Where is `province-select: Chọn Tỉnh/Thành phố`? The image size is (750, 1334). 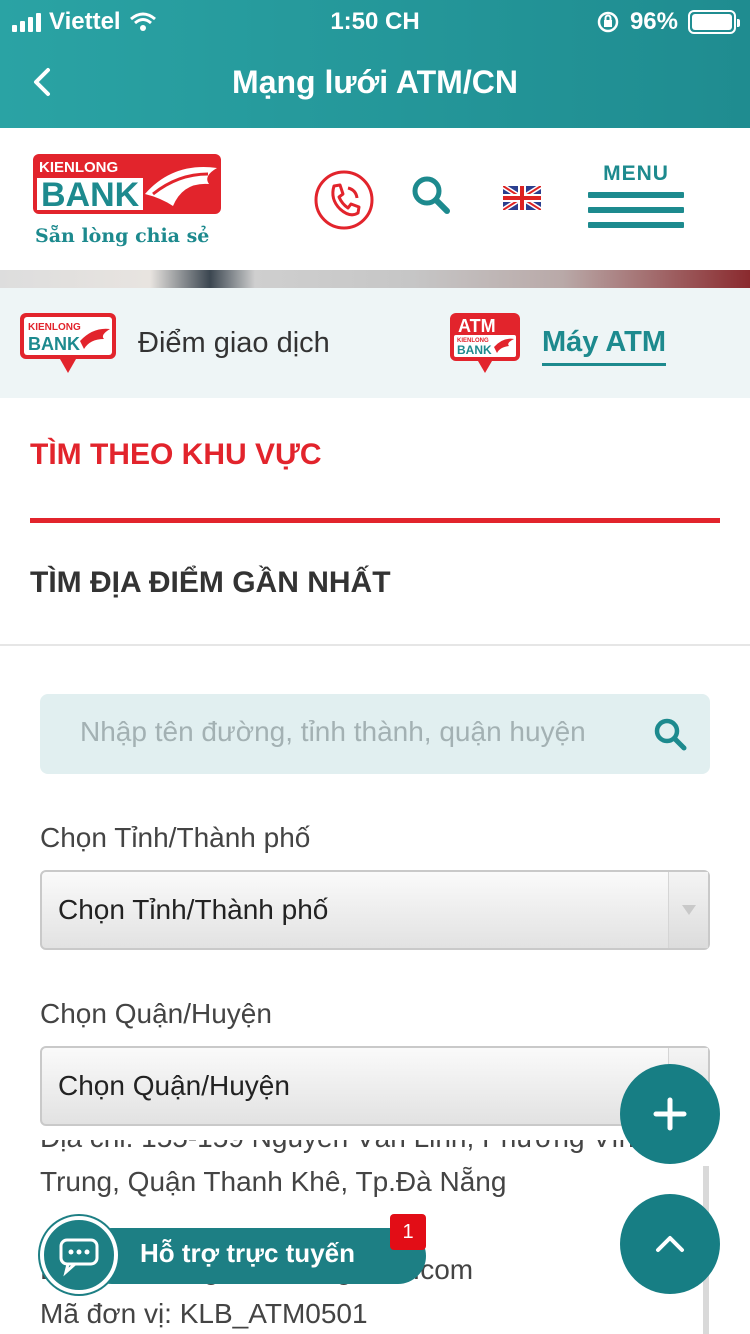
province-select: Chọn Tỉnh/Thành phố is located at coordinates (375, 910).